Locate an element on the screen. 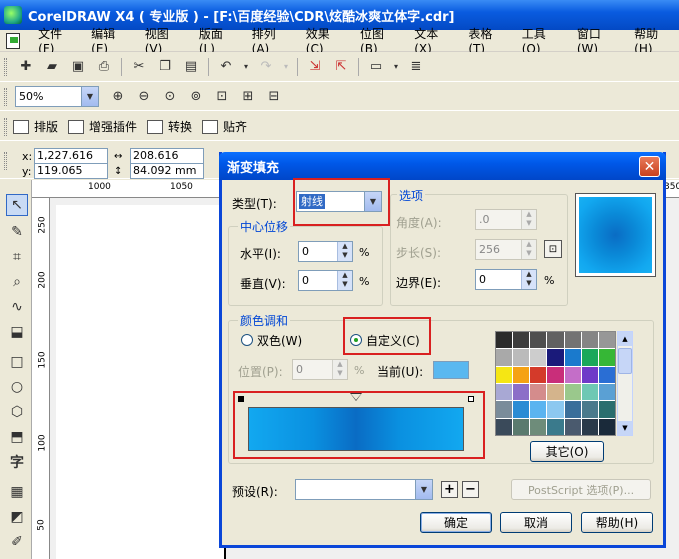 This screenshot has height=559, width=679. shape-tool-icon: ✎ is located at coordinates (17, 232).